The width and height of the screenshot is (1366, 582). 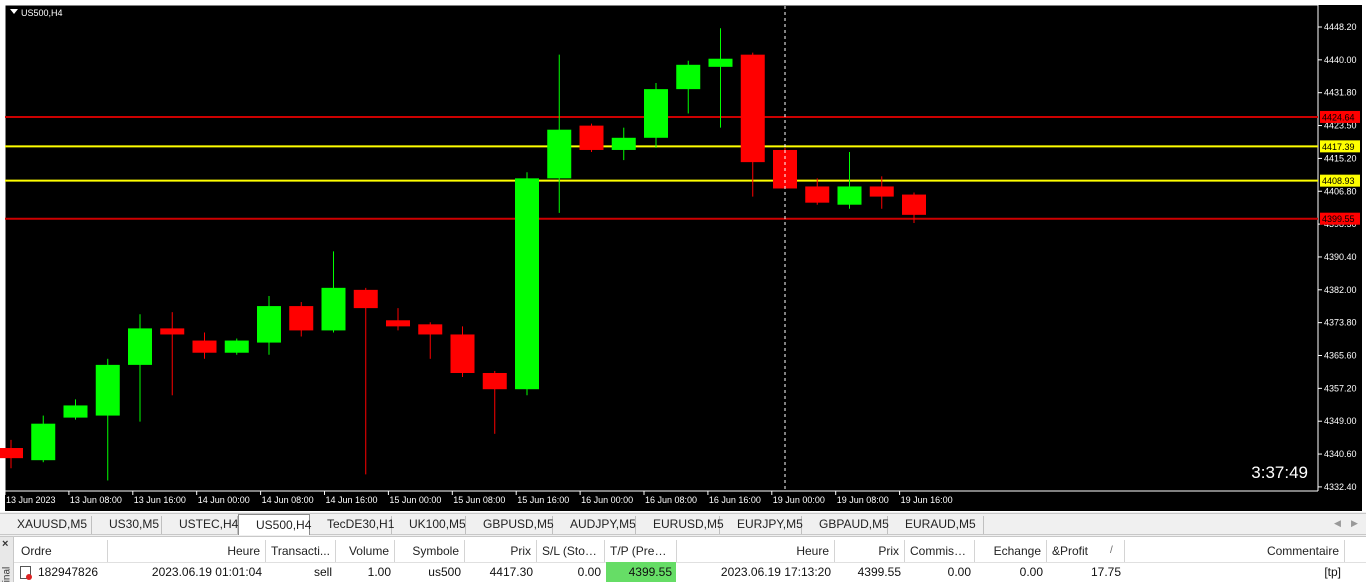 I want to click on tab-uk100-m5: UK100,M5, so click(x=429, y=525).